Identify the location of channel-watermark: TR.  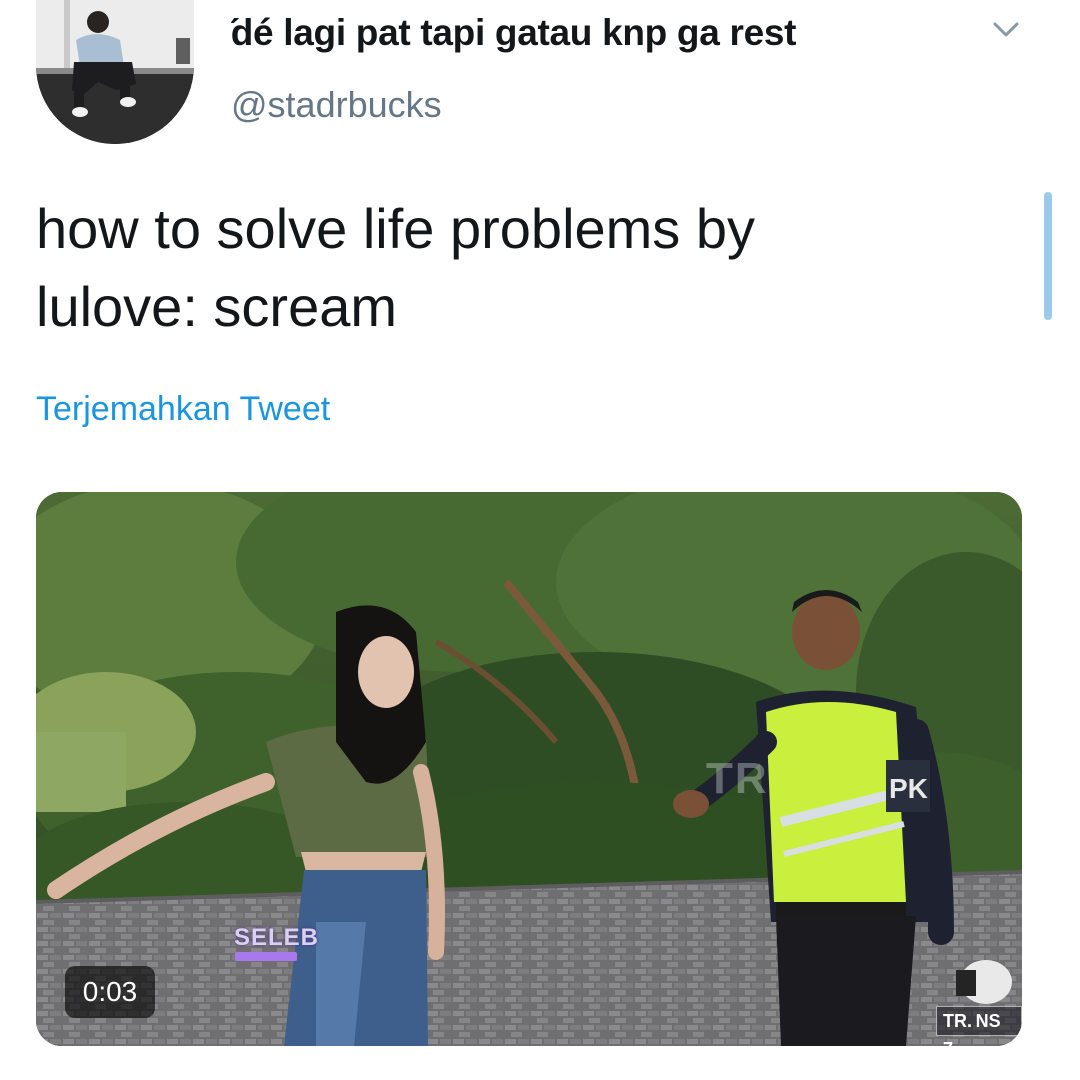
(737, 778).